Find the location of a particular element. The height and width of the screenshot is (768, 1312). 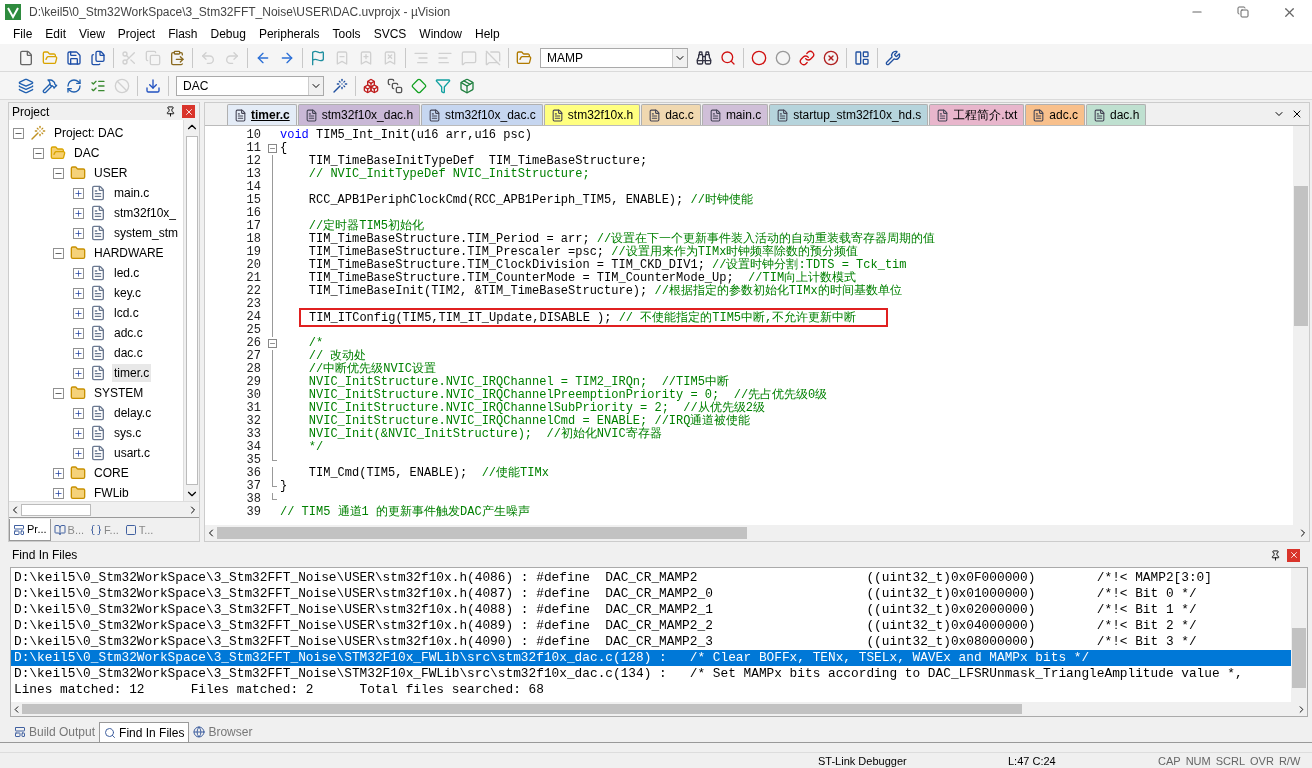

editor-tab: dac.c is located at coordinates (671, 114).